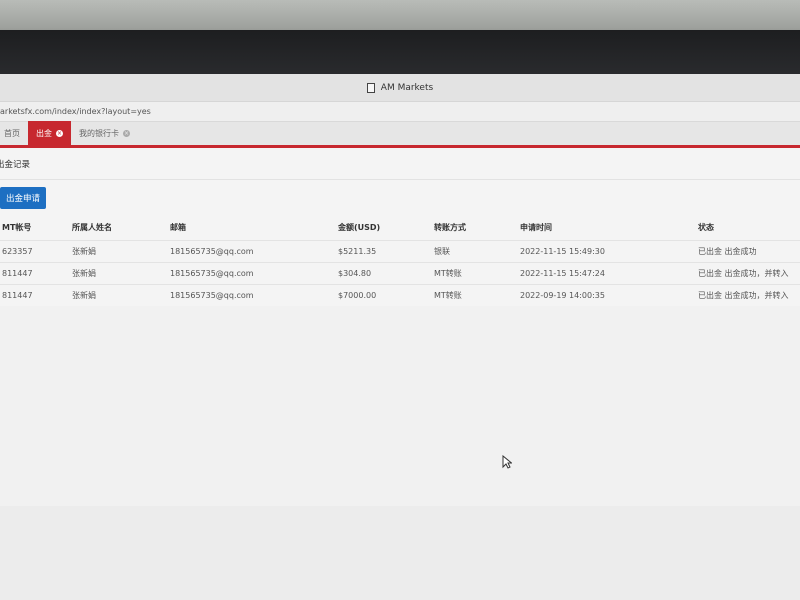 Image resolution: width=800 pixels, height=600 pixels. I want to click on tab-withdraw: 出金 ×, so click(49, 133).